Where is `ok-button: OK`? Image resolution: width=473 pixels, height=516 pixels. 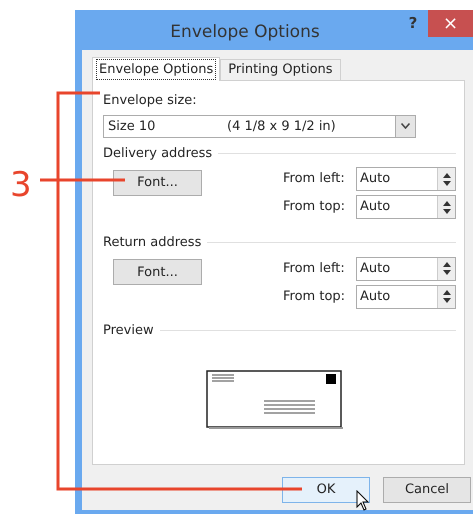
ok-button: OK is located at coordinates (326, 490).